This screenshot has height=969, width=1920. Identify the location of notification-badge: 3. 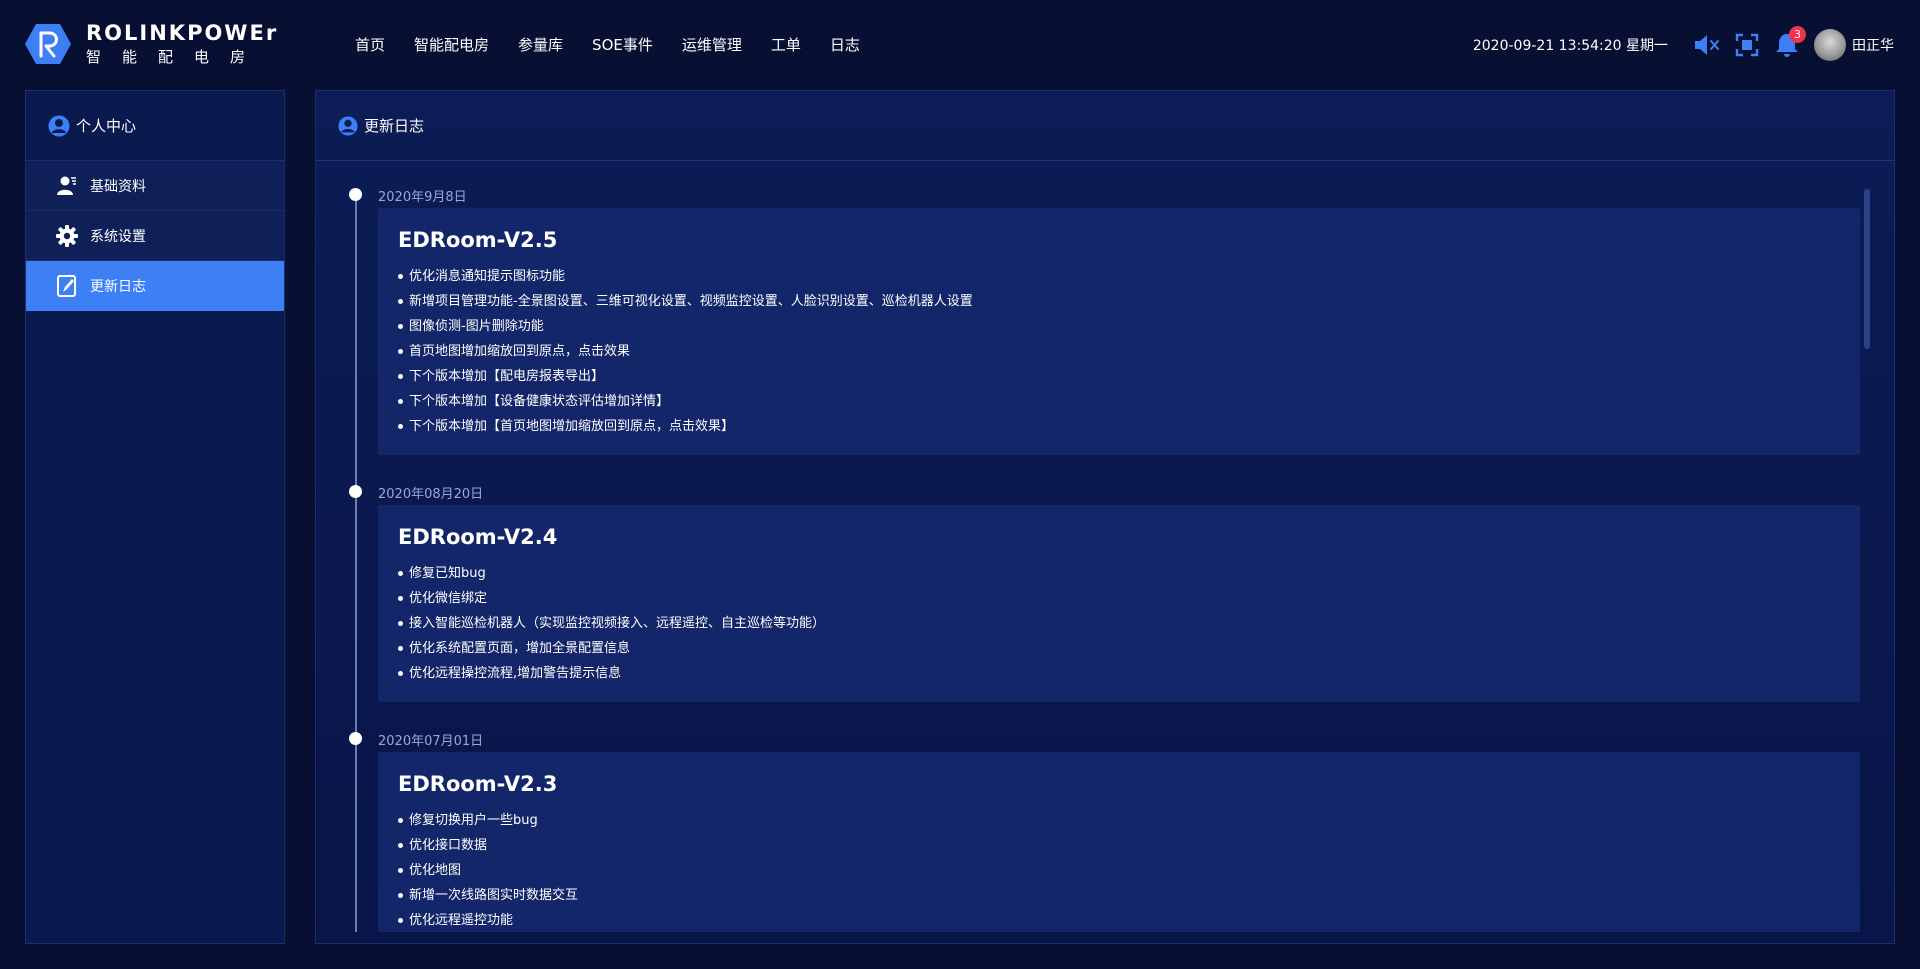
(1797, 34).